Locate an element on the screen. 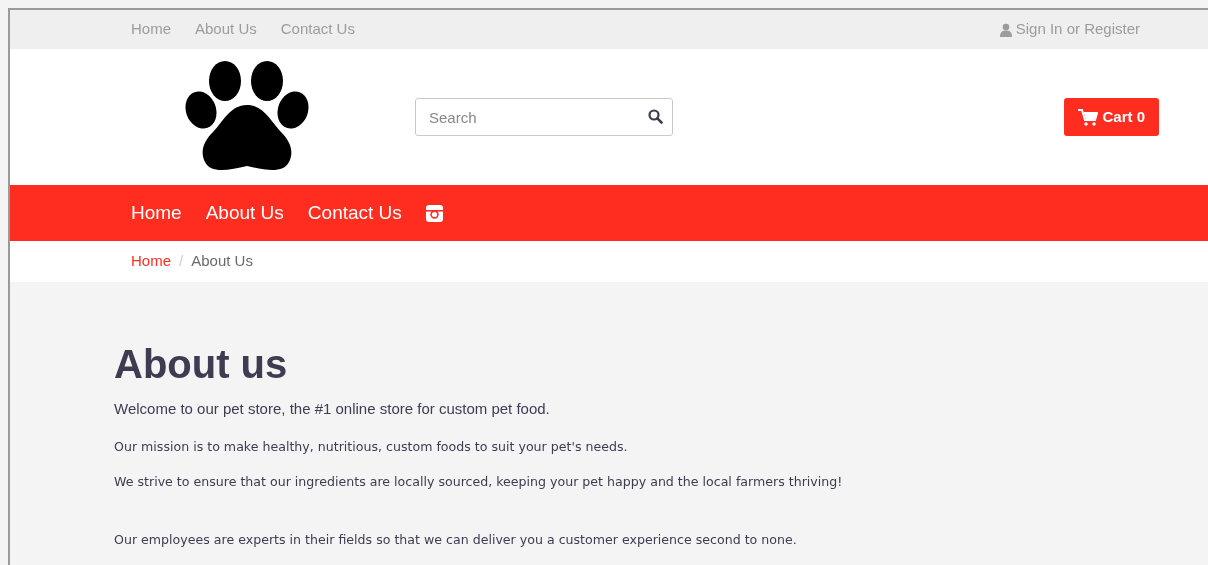  cart-icon is located at coordinates (1088, 117).